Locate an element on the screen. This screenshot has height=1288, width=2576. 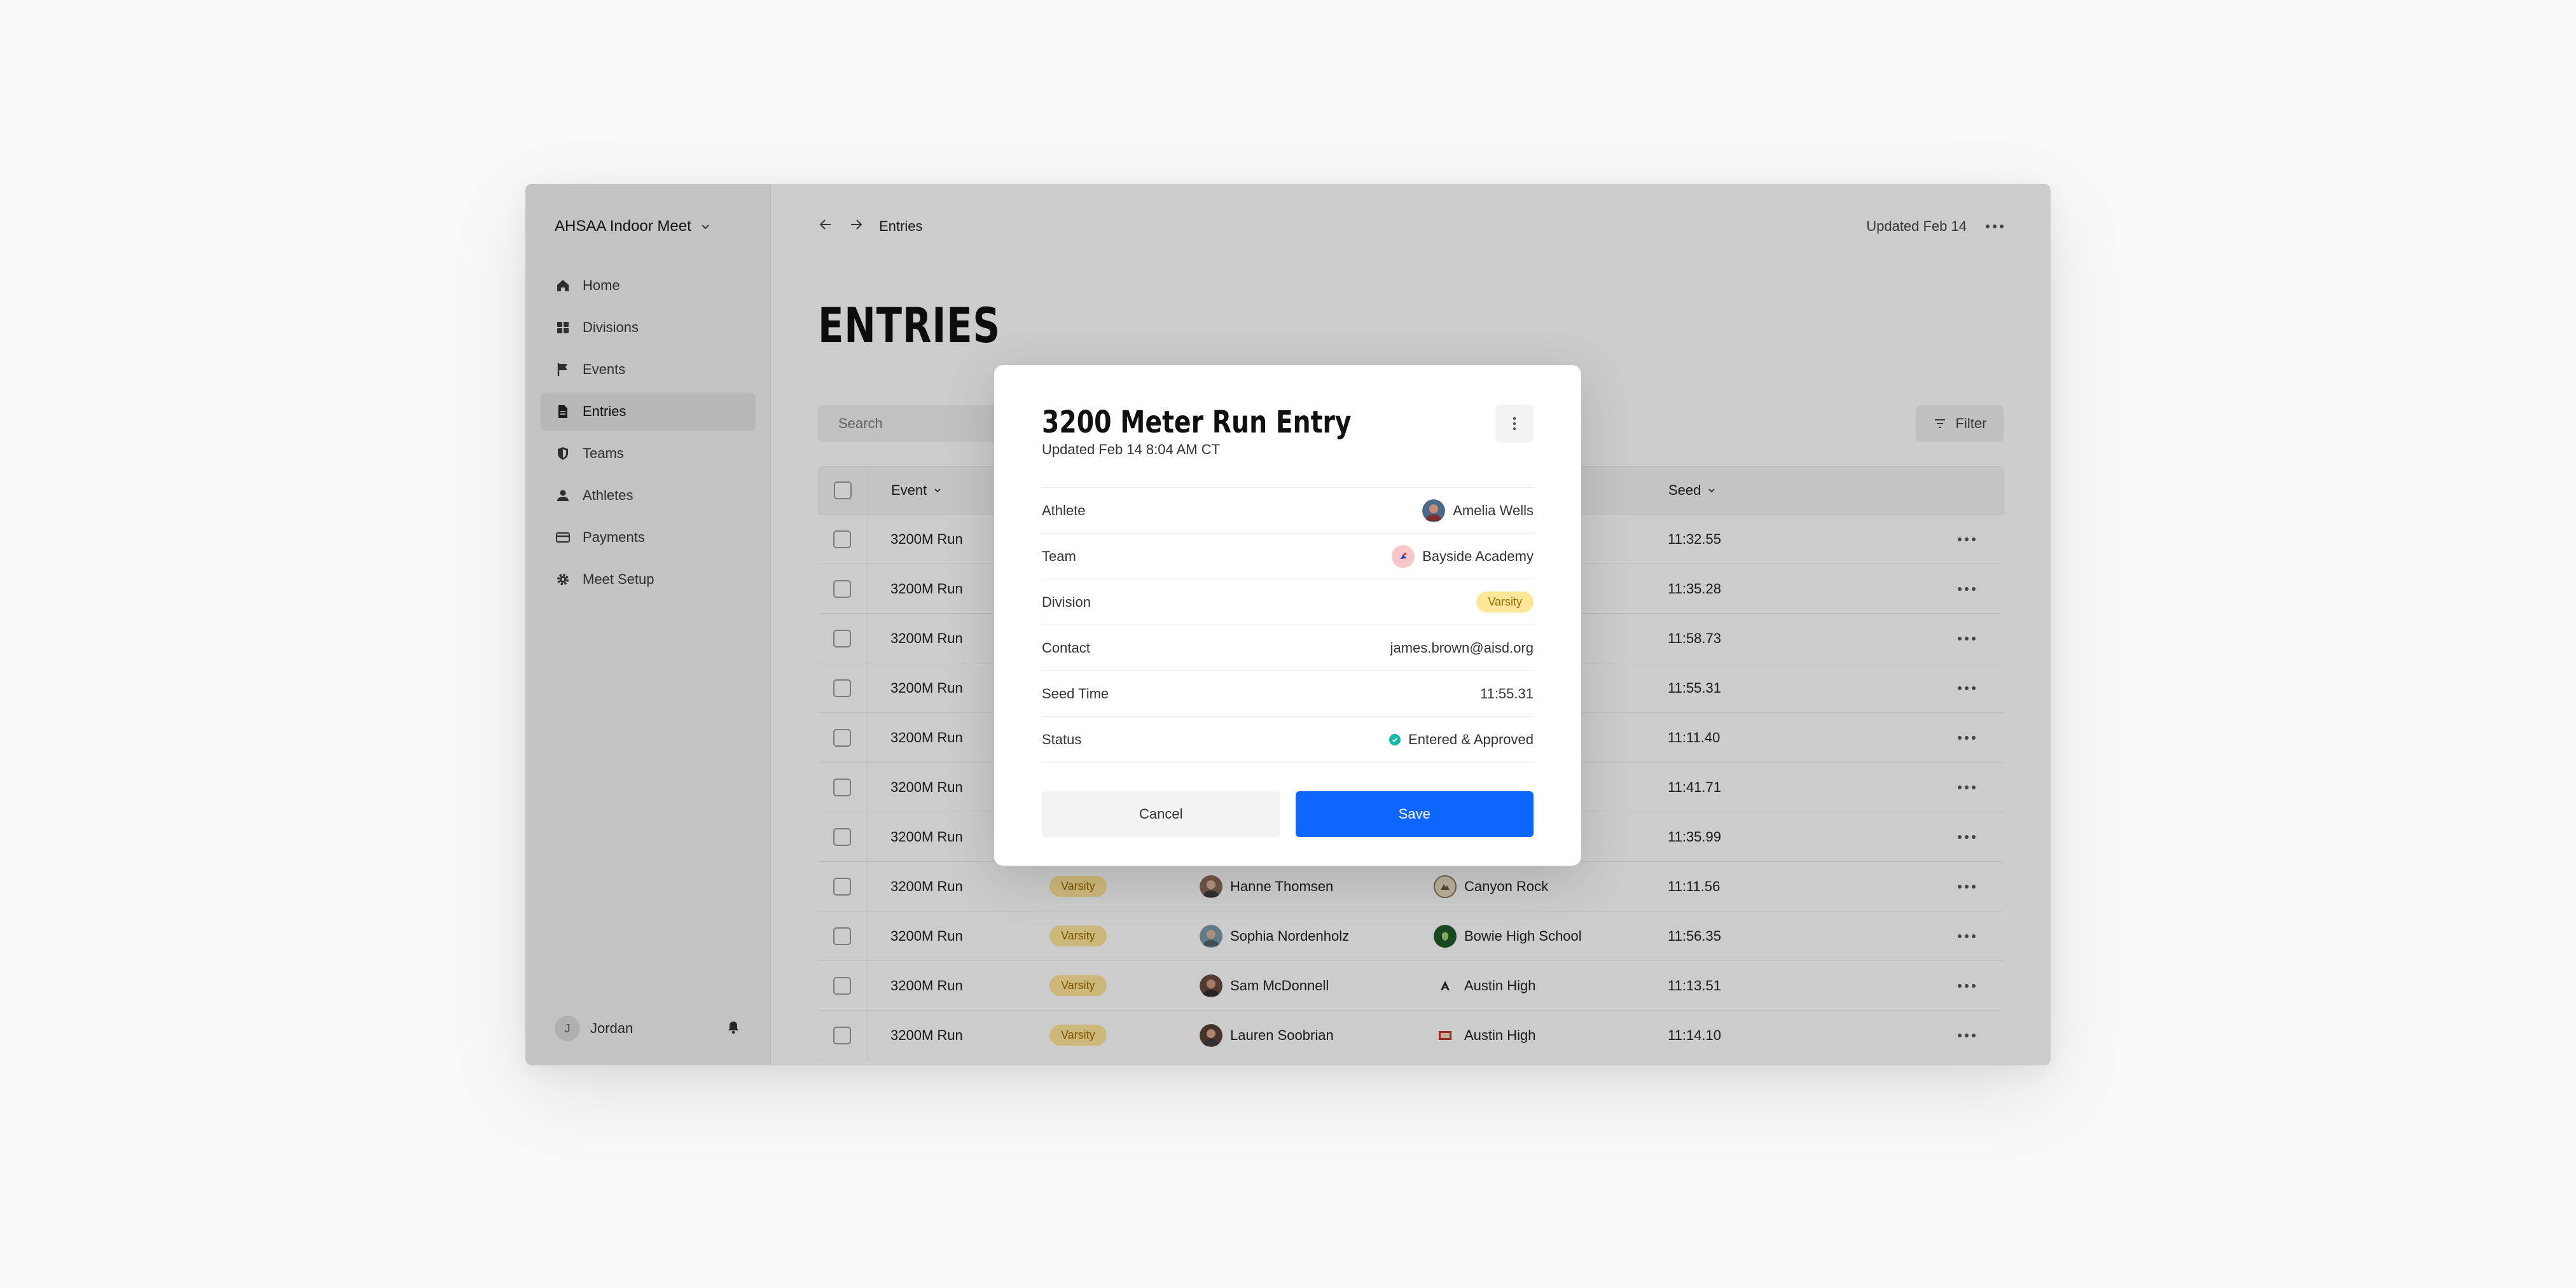
dialog-more-button is located at coordinates (1514, 424).